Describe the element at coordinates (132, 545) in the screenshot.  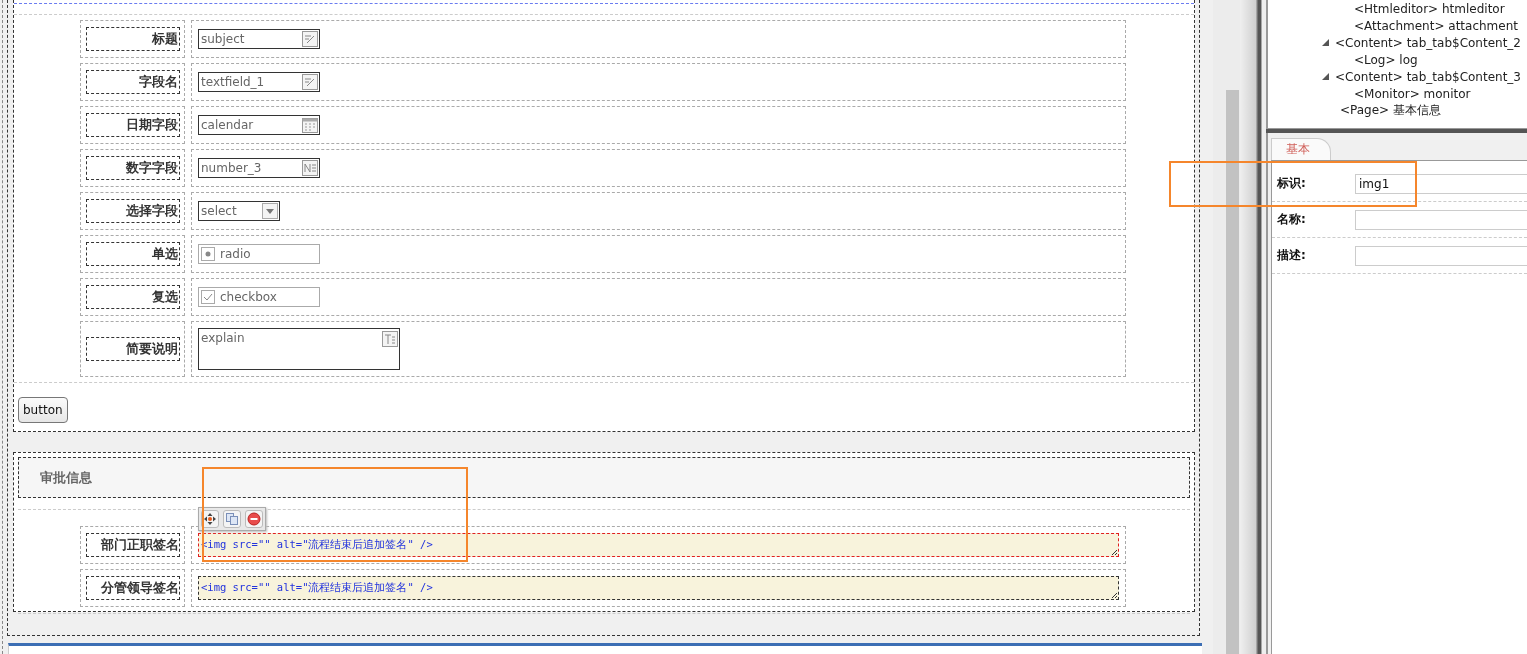
I see `field-label: 部门正职签名` at that location.